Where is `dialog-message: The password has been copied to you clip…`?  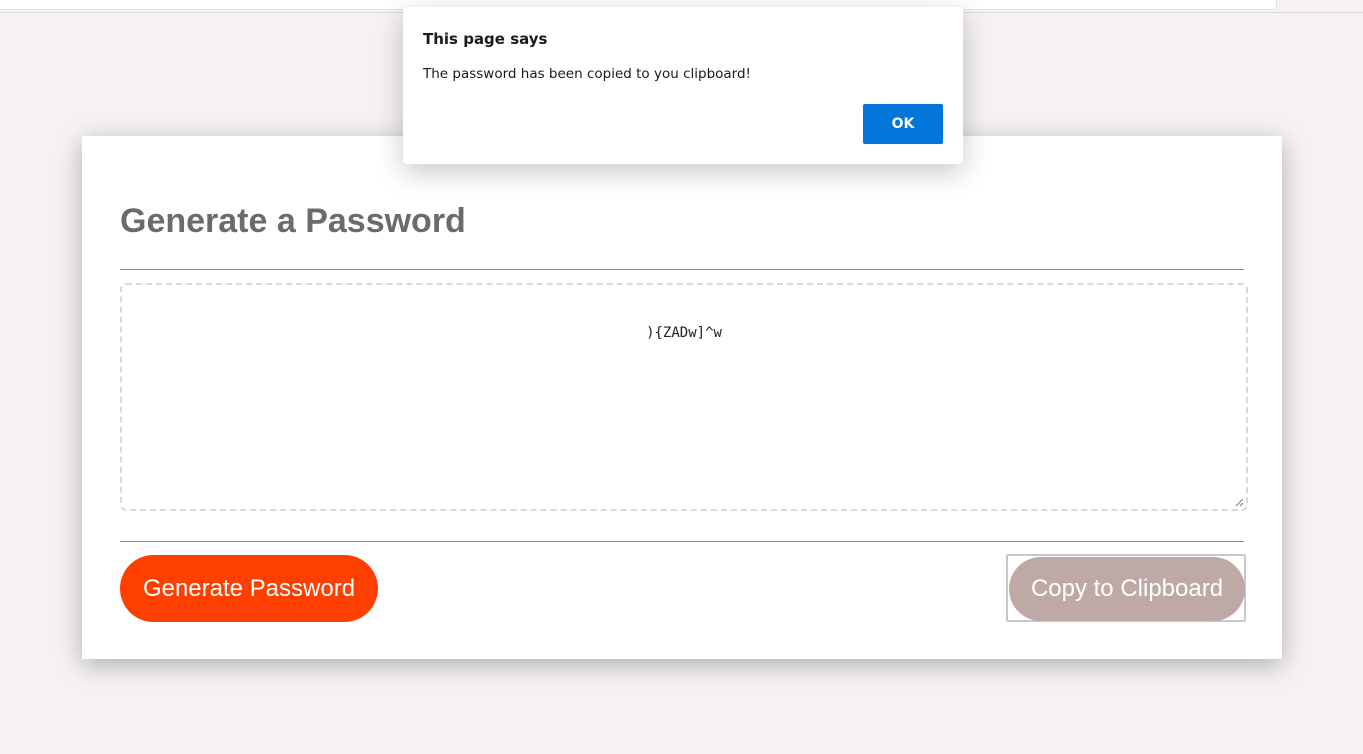 dialog-message: The password has been copied to you clip… is located at coordinates (587, 74).